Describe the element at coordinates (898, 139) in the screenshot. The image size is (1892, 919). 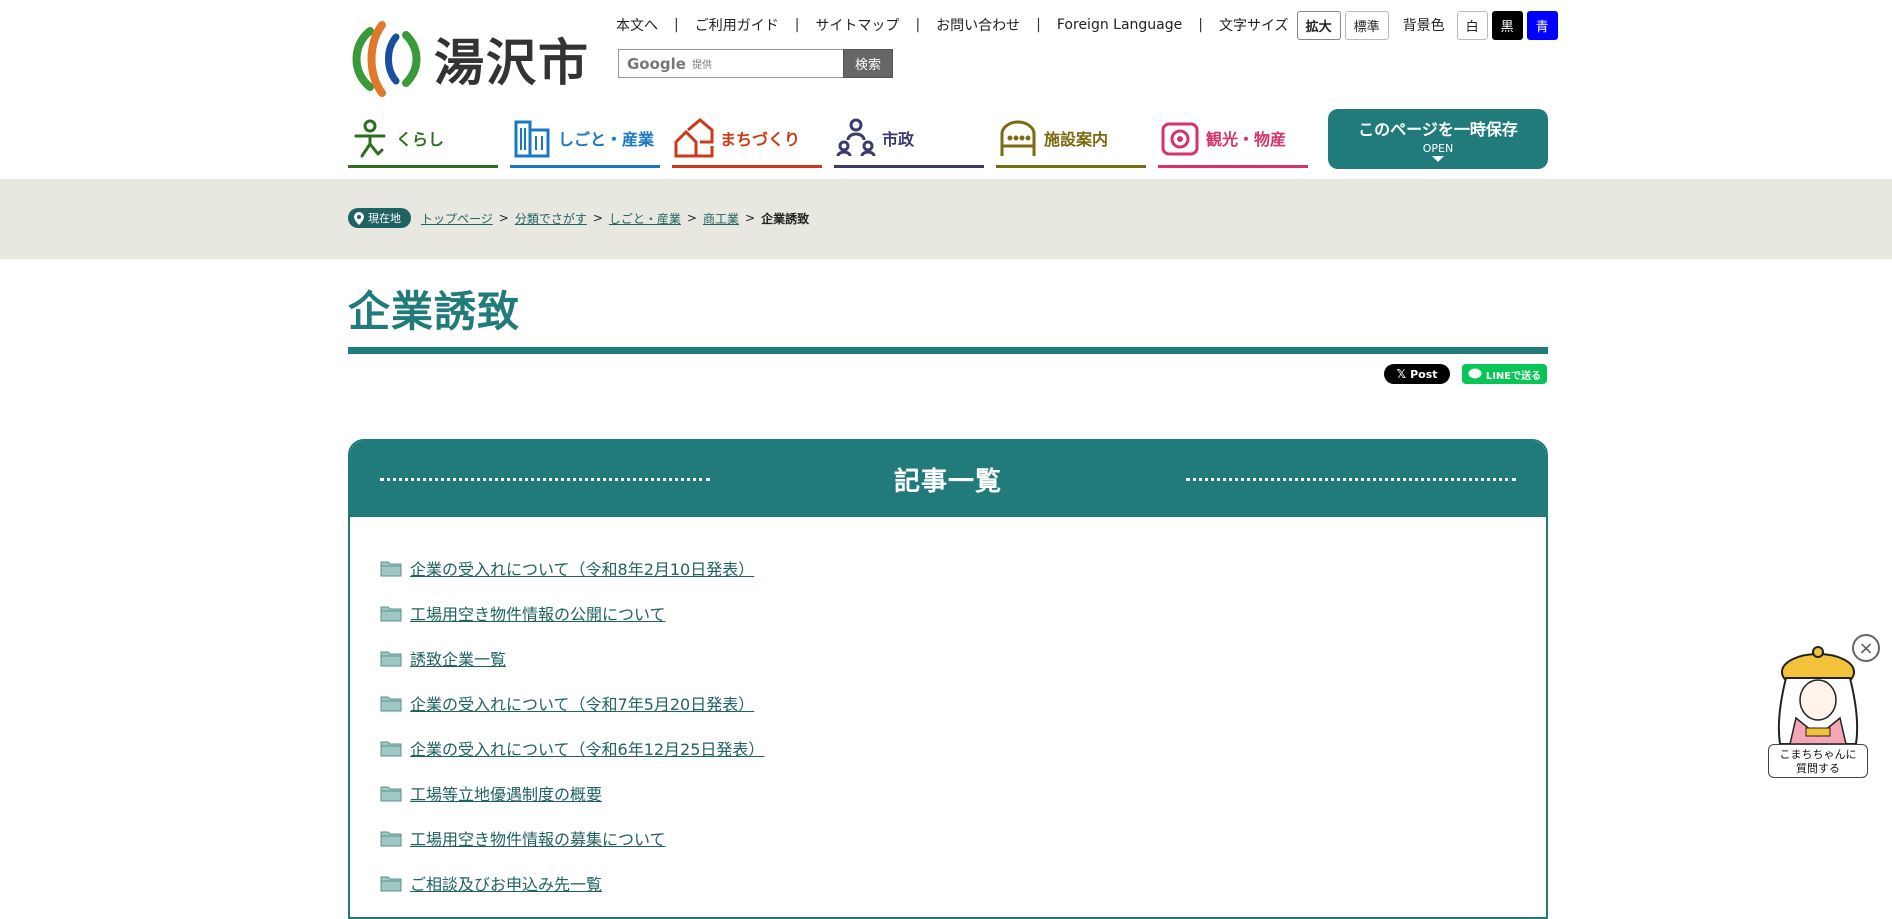
I see `nav-label: 市政` at that location.